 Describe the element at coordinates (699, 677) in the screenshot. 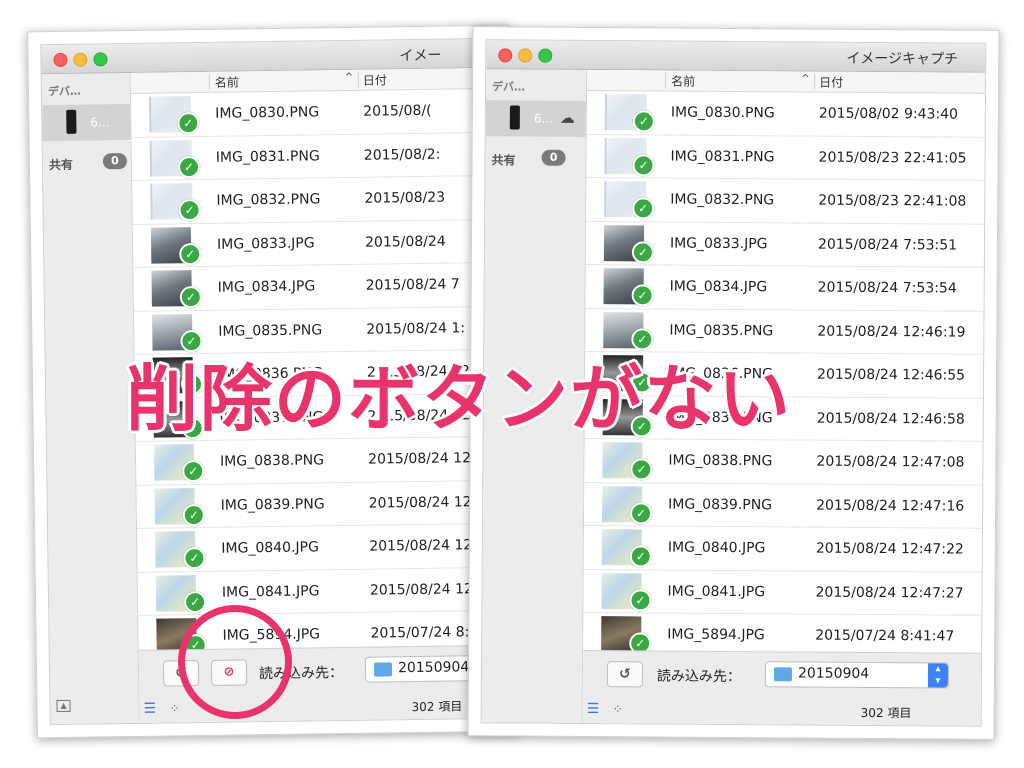

I see `import-to-label: 読み込み先：` at that location.